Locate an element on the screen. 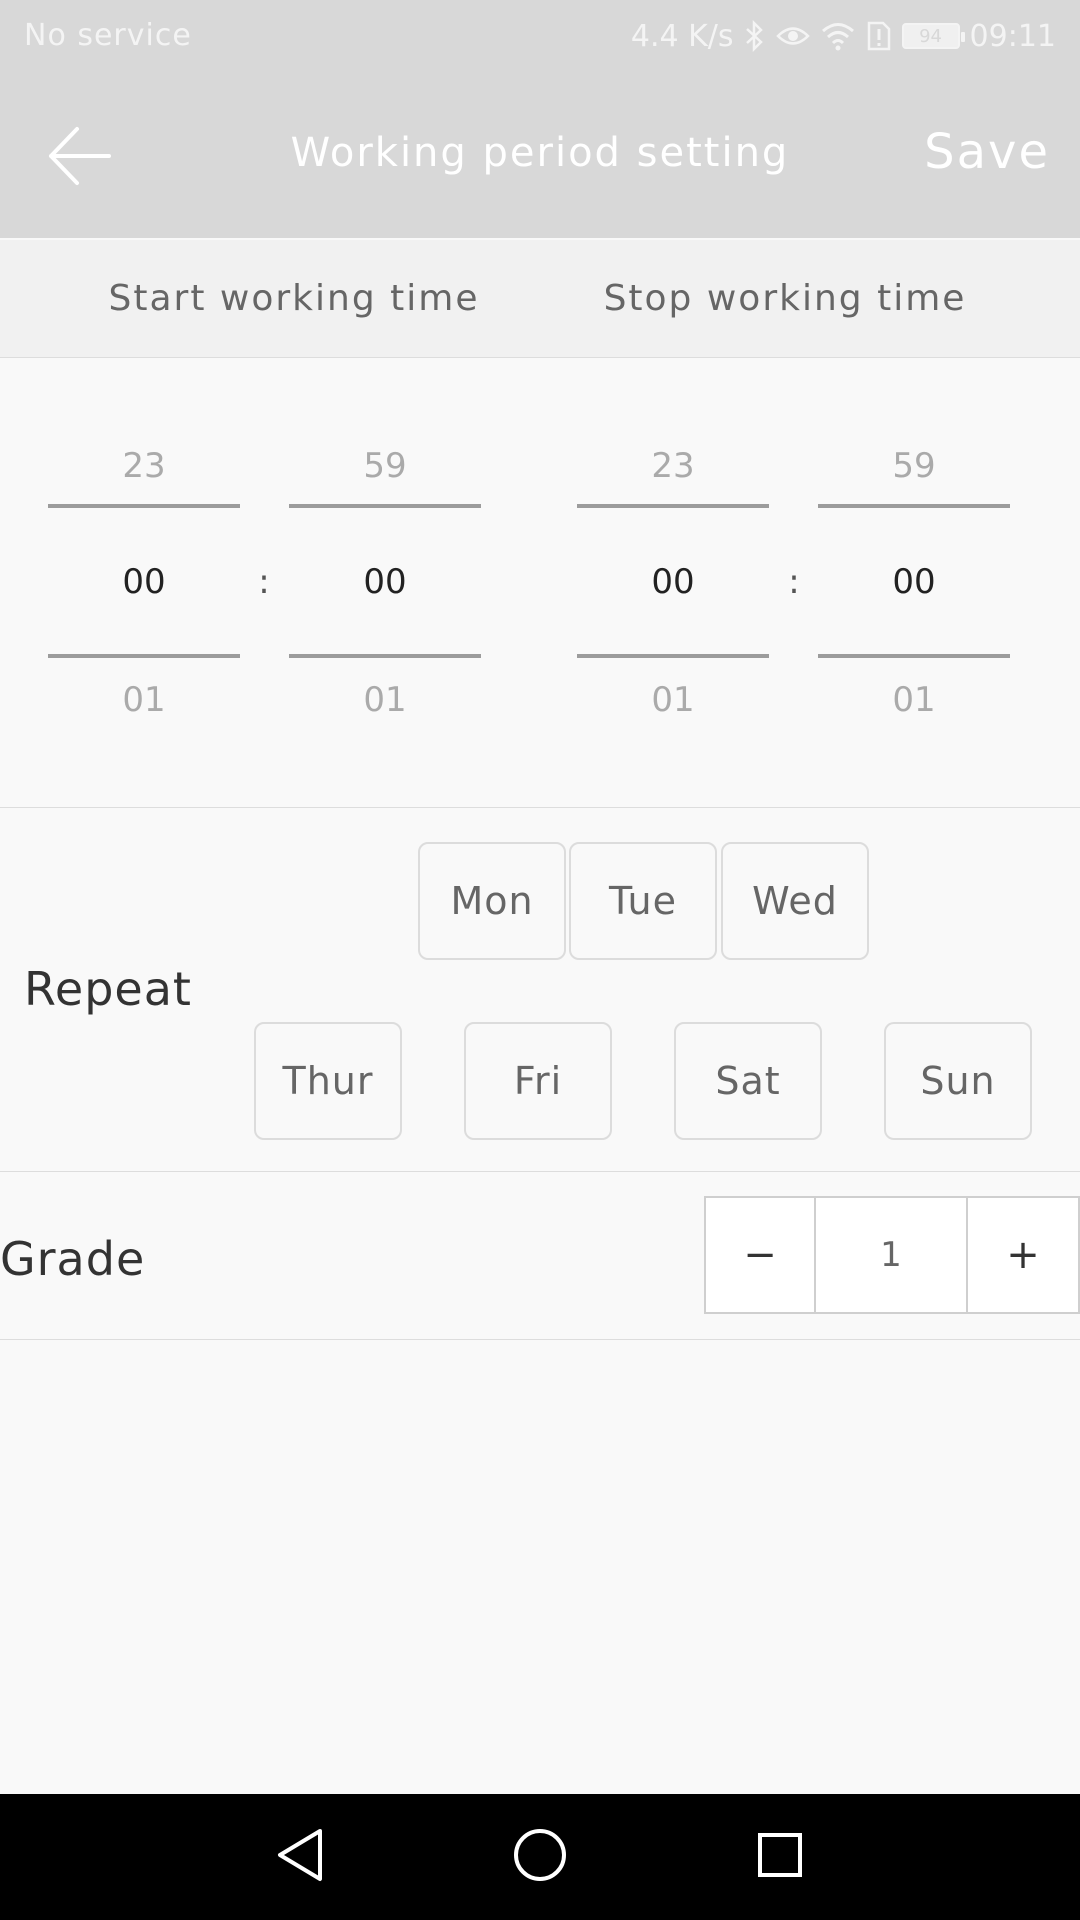  navigation-bar is located at coordinates (540, 1857).